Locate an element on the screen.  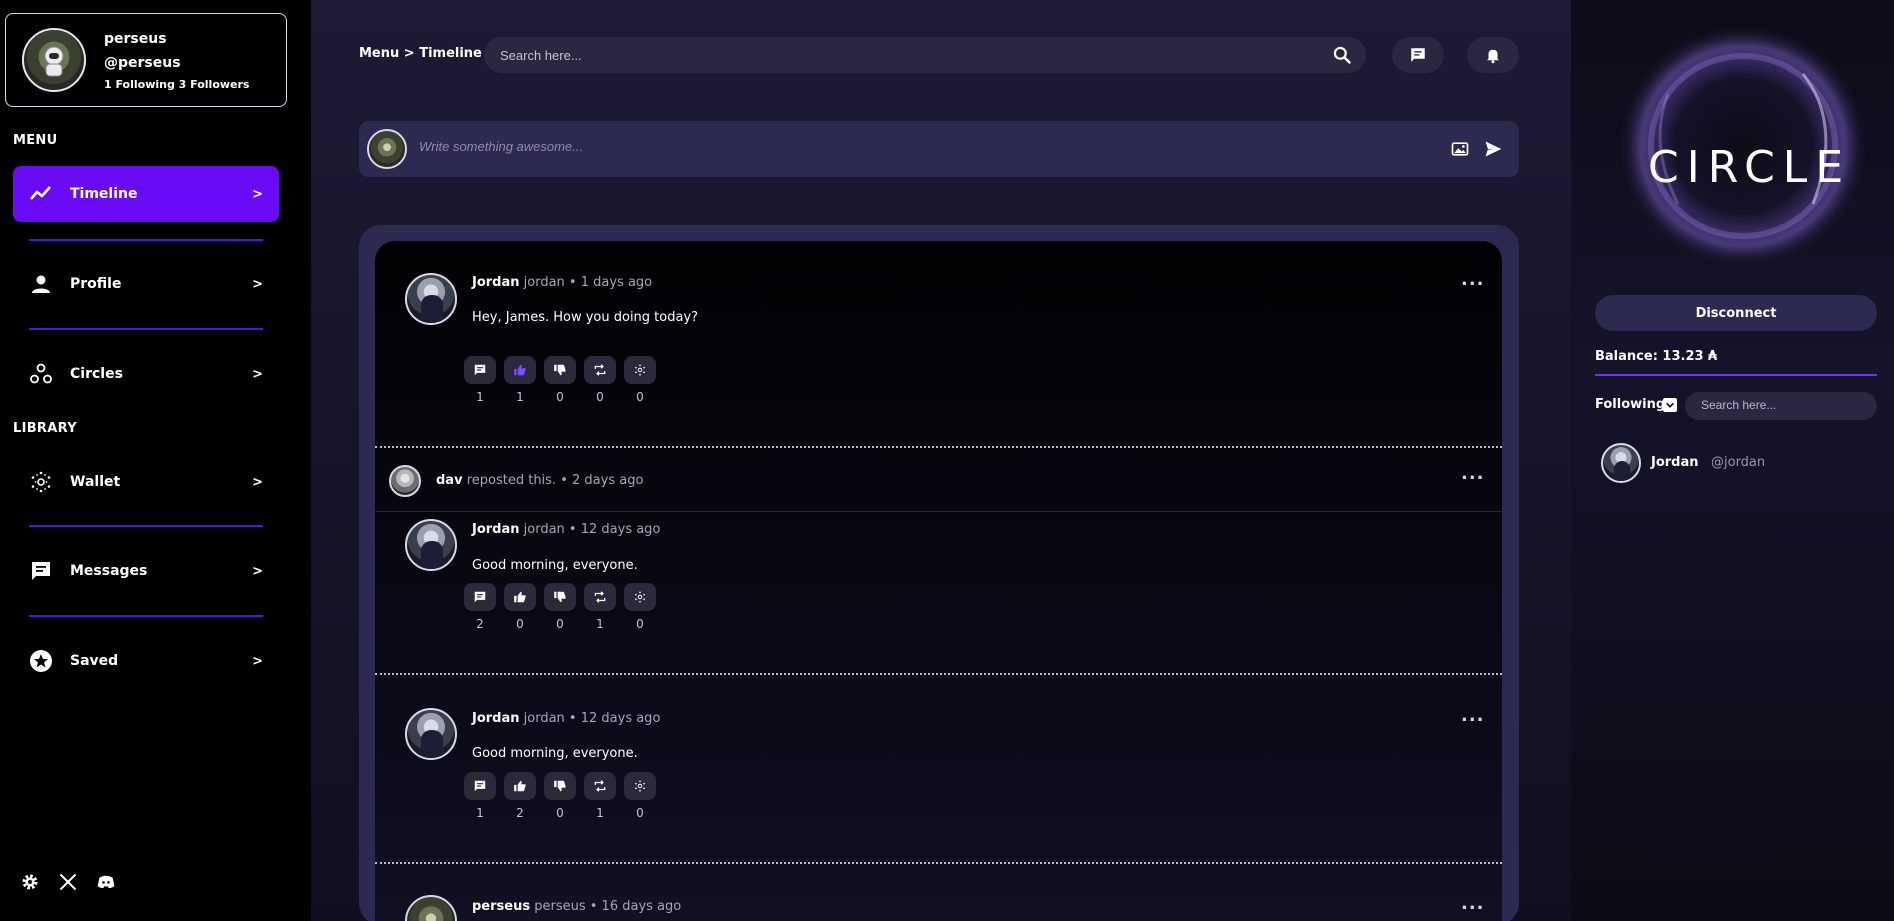
following-search is located at coordinates (1781, 406).